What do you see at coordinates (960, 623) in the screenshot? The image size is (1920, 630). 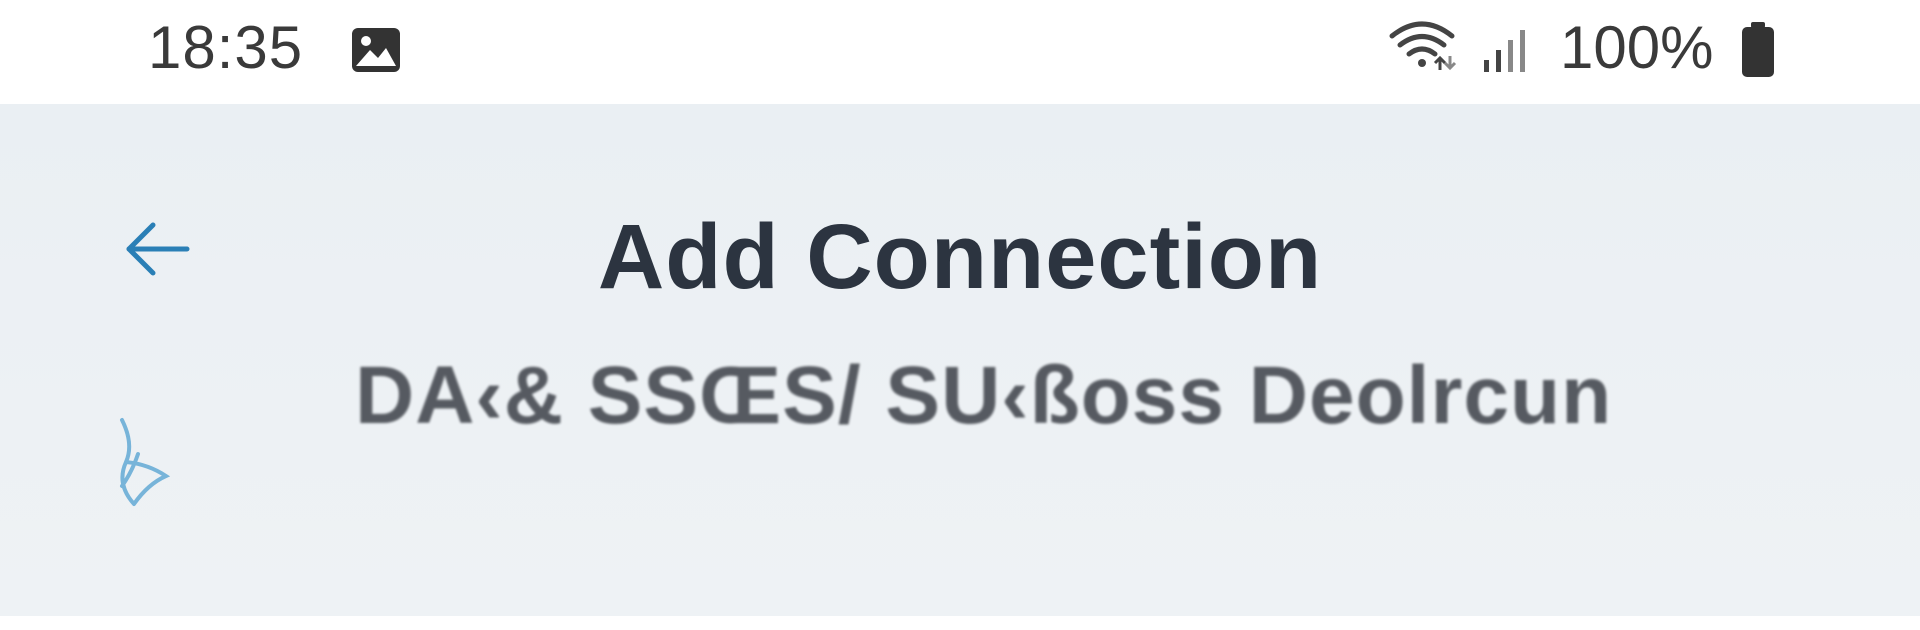 I see `header-divider` at bounding box center [960, 623].